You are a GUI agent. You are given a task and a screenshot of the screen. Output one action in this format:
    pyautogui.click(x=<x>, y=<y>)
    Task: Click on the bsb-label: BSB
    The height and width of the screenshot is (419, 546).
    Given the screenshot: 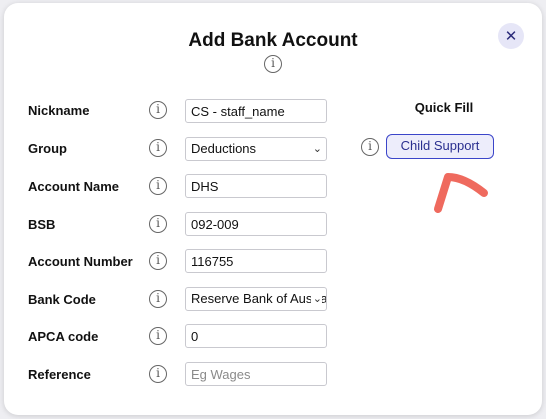 What is the action you would take?
    pyautogui.click(x=42, y=224)
    